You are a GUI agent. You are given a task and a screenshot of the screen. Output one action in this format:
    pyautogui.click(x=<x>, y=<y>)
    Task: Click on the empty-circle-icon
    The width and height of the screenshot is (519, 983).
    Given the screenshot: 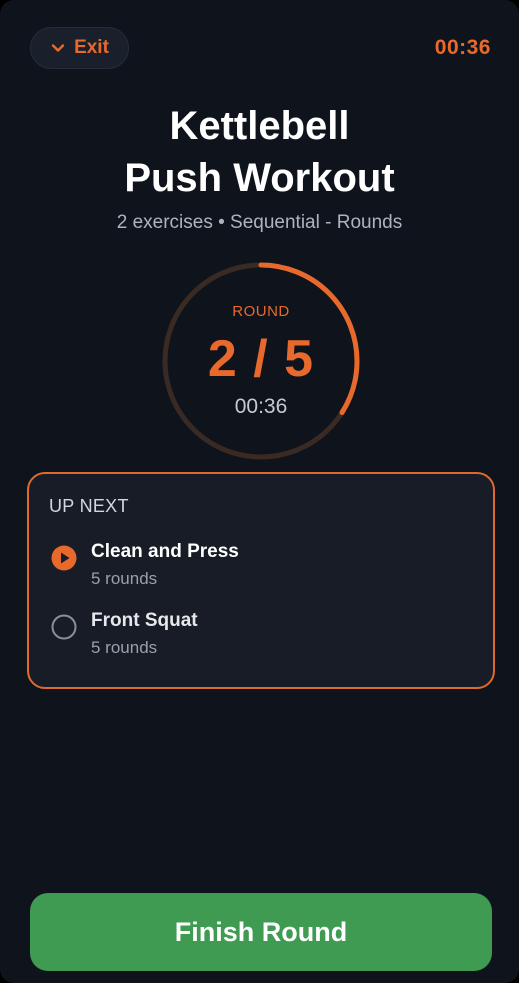 What is the action you would take?
    pyautogui.click(x=64, y=627)
    